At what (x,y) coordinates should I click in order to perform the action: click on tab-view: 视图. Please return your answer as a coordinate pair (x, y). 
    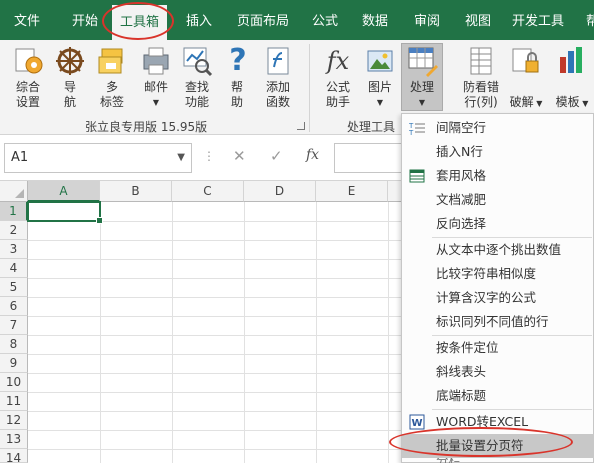
    Looking at the image, I should click on (478, 20).